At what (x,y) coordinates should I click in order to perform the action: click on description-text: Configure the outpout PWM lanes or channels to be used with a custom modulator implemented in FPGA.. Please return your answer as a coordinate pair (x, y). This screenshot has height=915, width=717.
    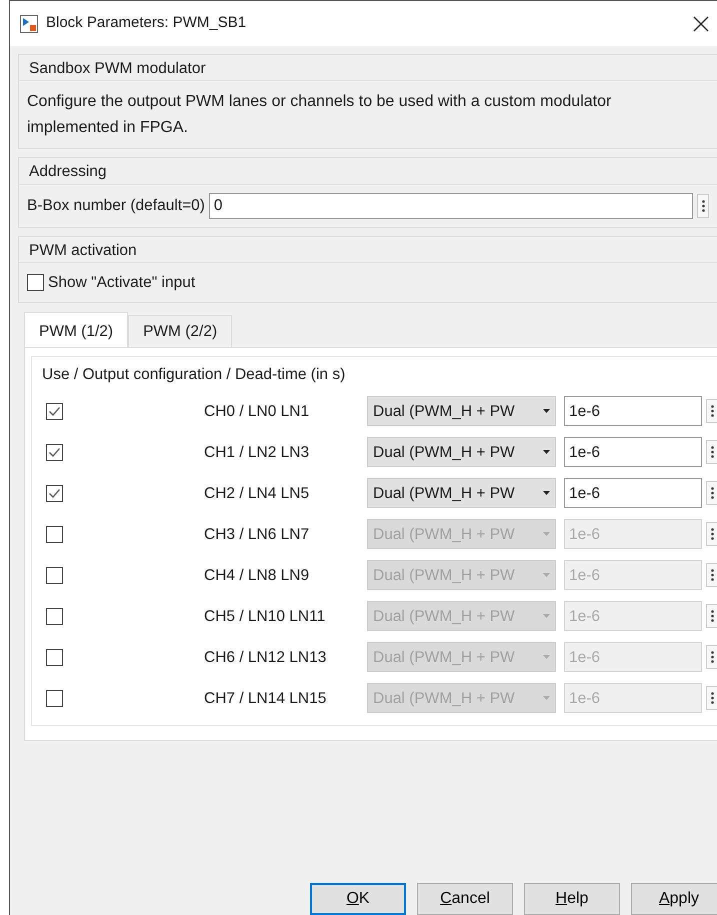
    Looking at the image, I should click on (319, 115).